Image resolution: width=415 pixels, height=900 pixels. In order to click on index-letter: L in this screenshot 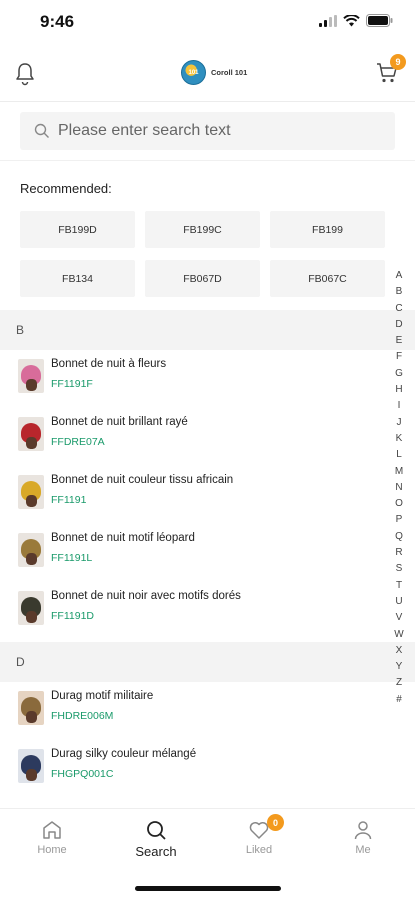, I will do `click(399, 455)`.